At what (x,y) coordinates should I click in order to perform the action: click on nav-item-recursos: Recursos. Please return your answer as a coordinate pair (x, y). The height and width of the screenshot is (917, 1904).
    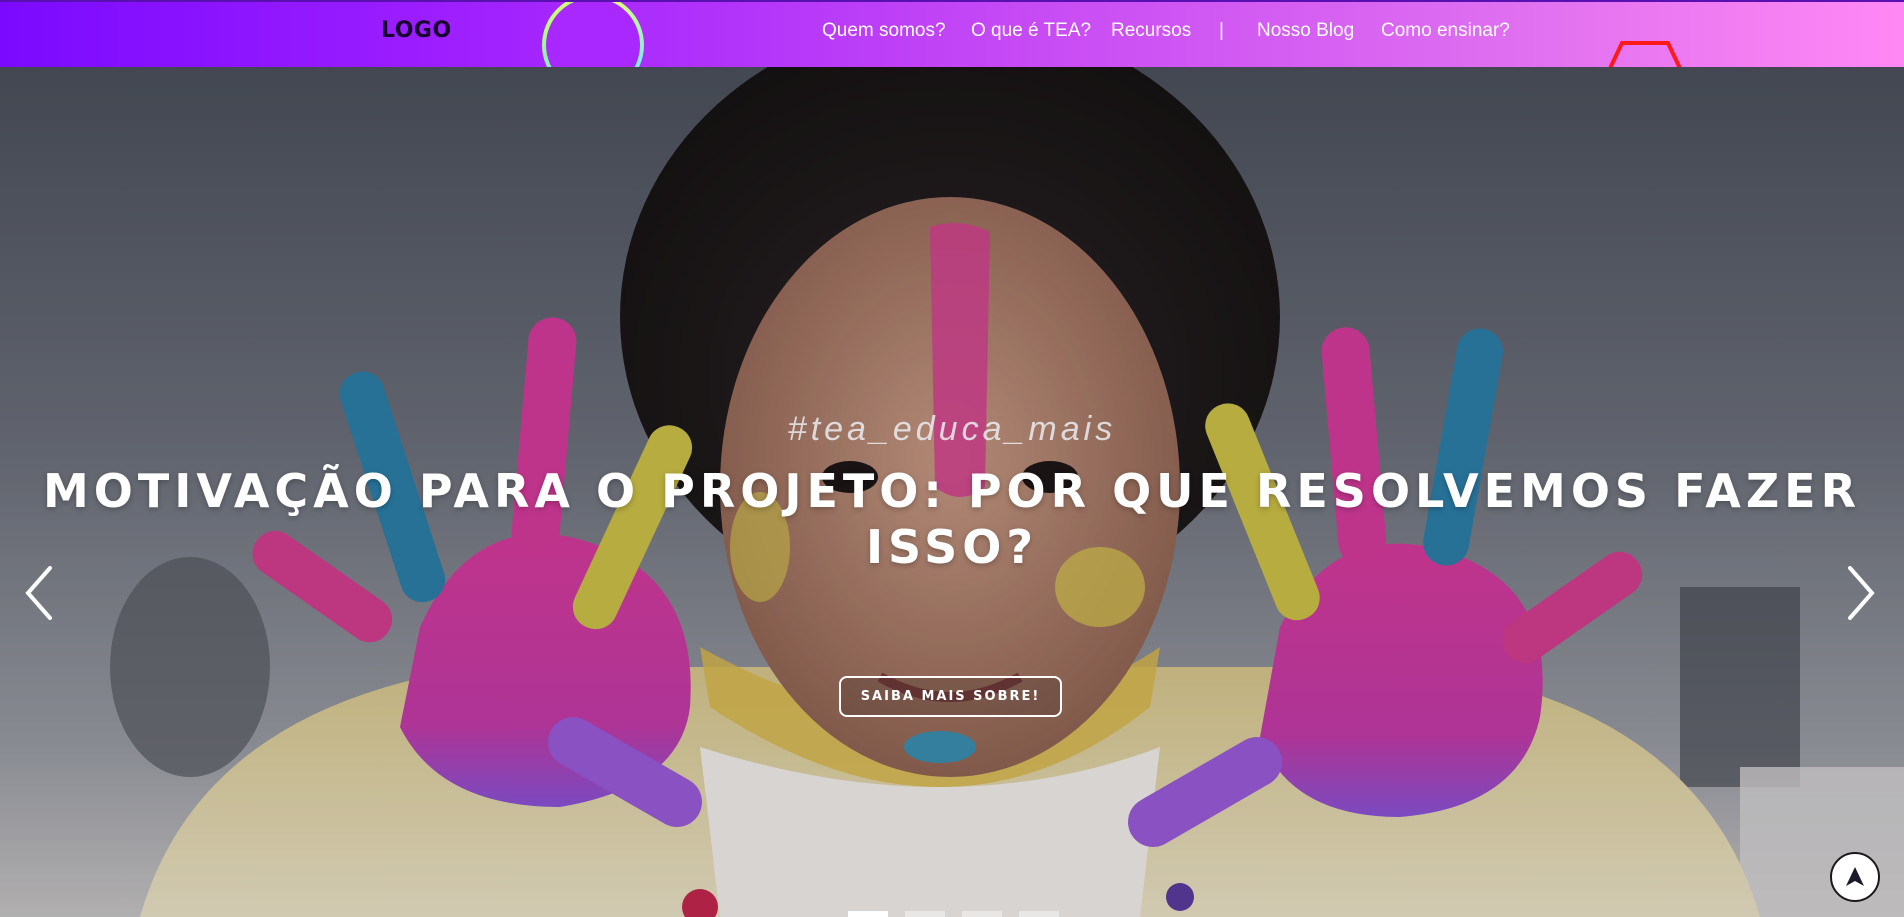
    Looking at the image, I should click on (1151, 31).